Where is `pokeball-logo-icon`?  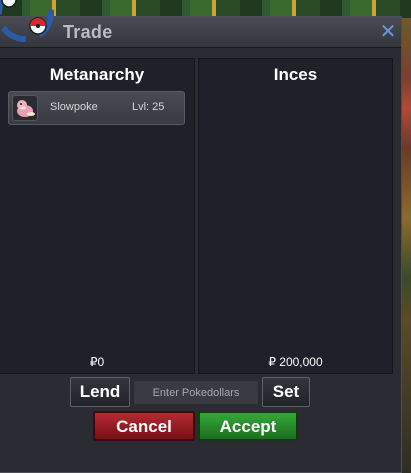 pokeball-logo-icon is located at coordinates (27, 21).